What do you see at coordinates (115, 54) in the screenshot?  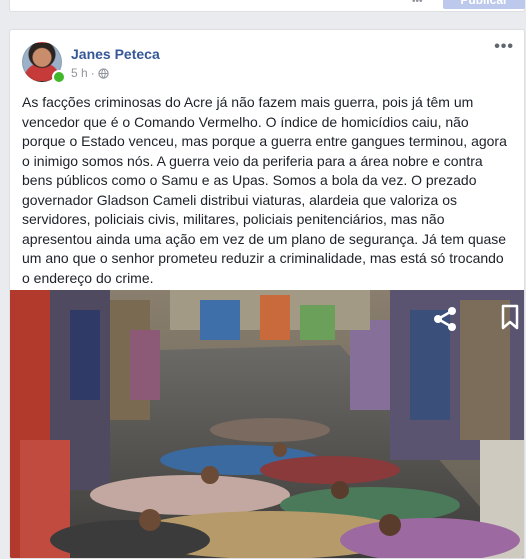 I see `post-author-name: Janes Peteca` at bounding box center [115, 54].